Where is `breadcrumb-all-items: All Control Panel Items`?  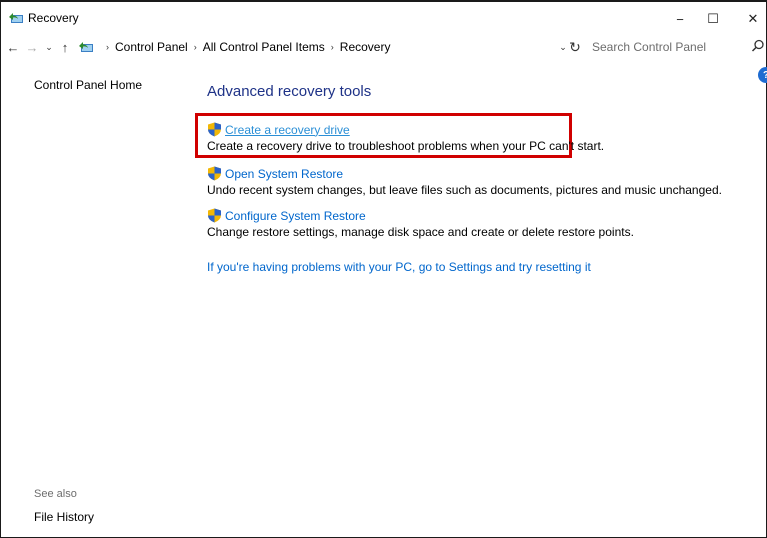 breadcrumb-all-items: All Control Panel Items is located at coordinates (264, 47).